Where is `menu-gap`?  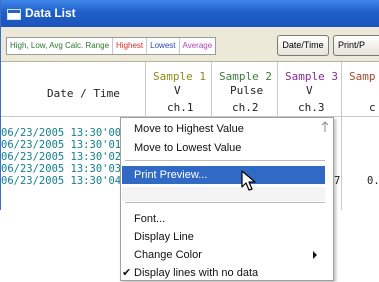 menu-gap is located at coordinates (223, 194).